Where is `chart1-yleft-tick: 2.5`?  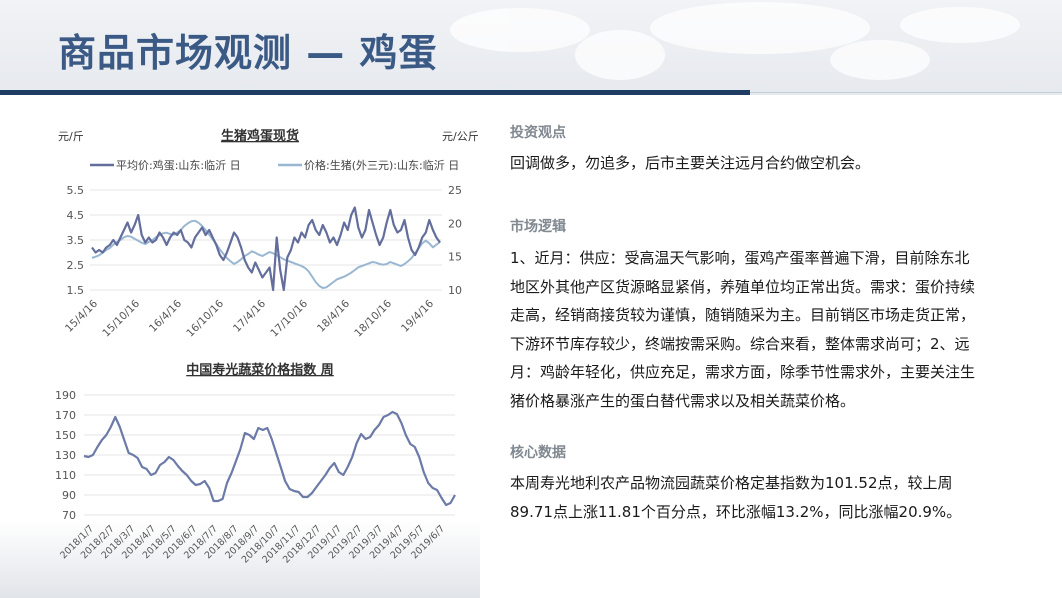 chart1-yleft-tick: 2.5 is located at coordinates (76, 265).